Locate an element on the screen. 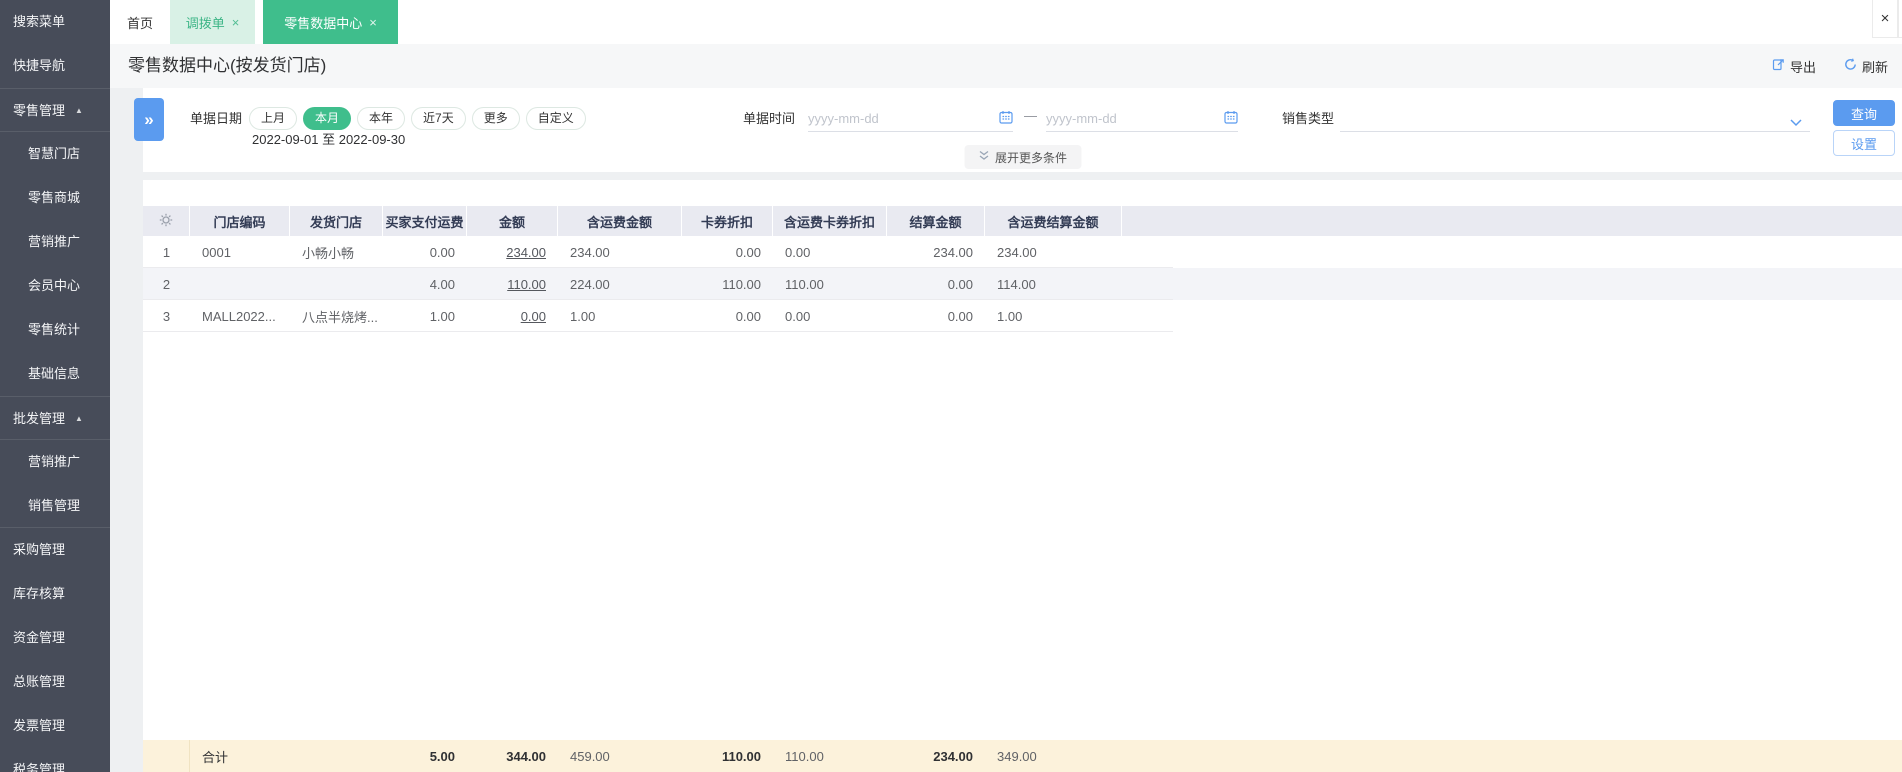 This screenshot has width=1902, height=772. export-button: 导出 is located at coordinates (1794, 66).